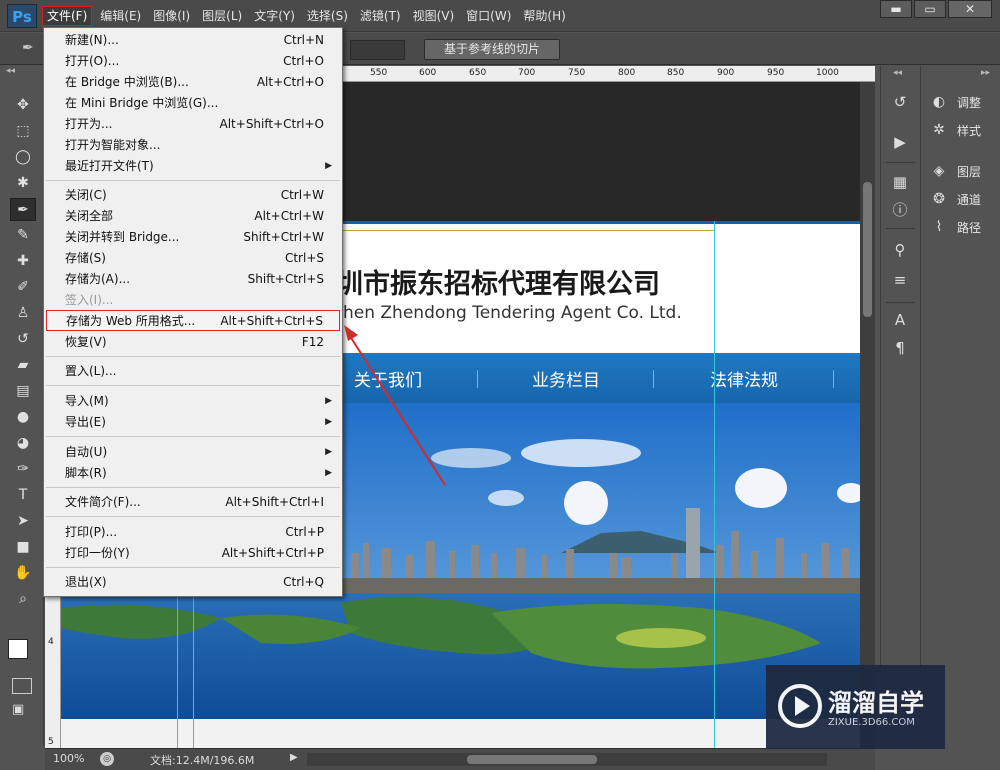  Describe the element at coordinates (68, 758) in the screenshot. I see `zoom-level: 100%` at that location.